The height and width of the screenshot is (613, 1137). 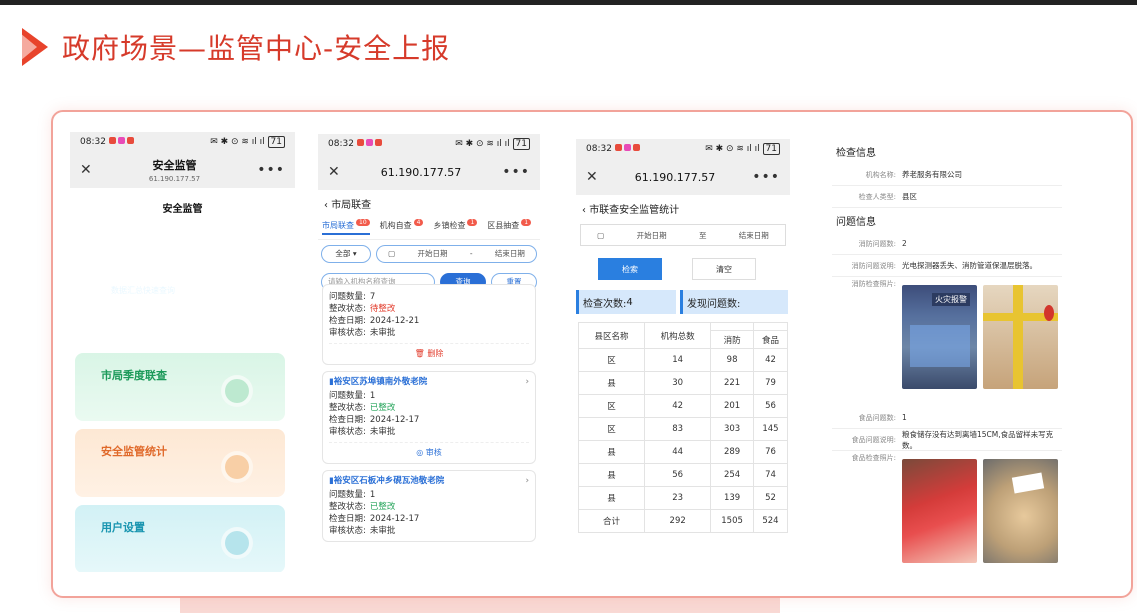 I want to click on notification-icons, so click(x=121, y=140).